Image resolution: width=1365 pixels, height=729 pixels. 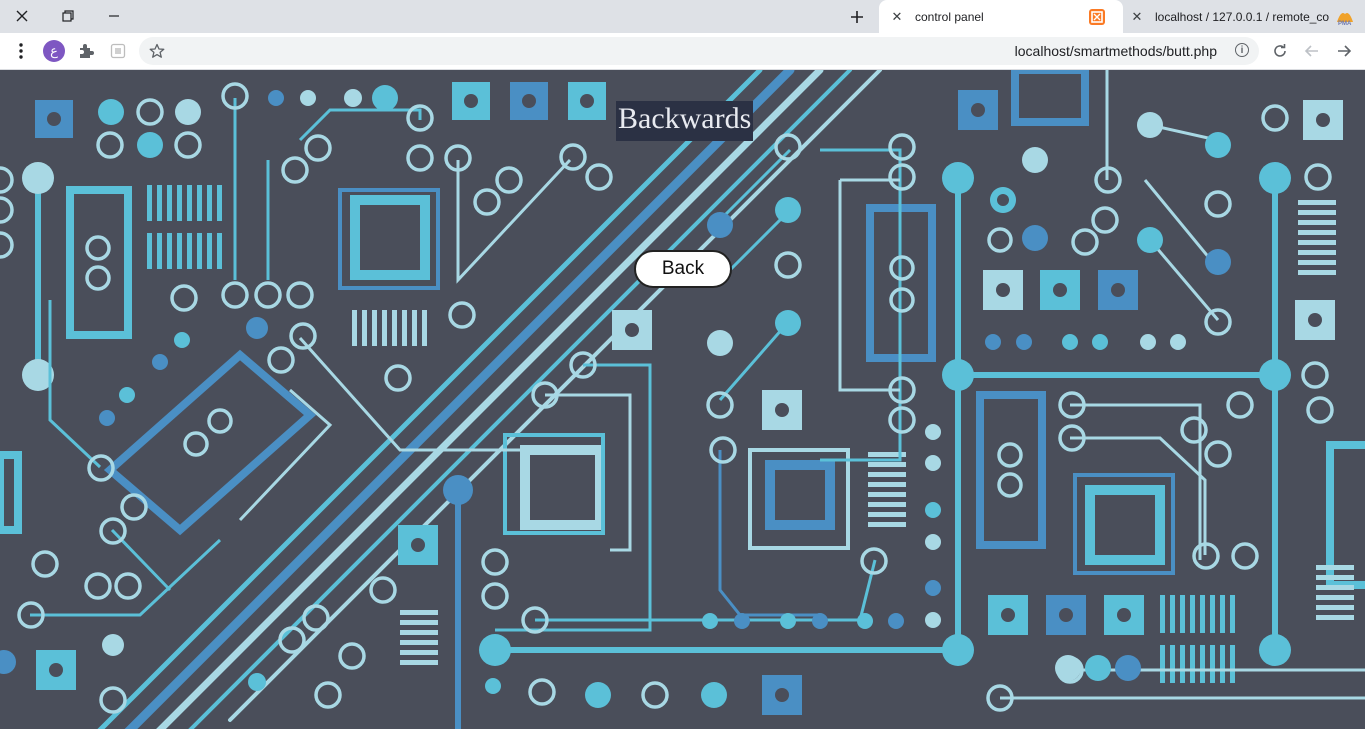 I want to click on restore-window-button, so click(x=68, y=16).